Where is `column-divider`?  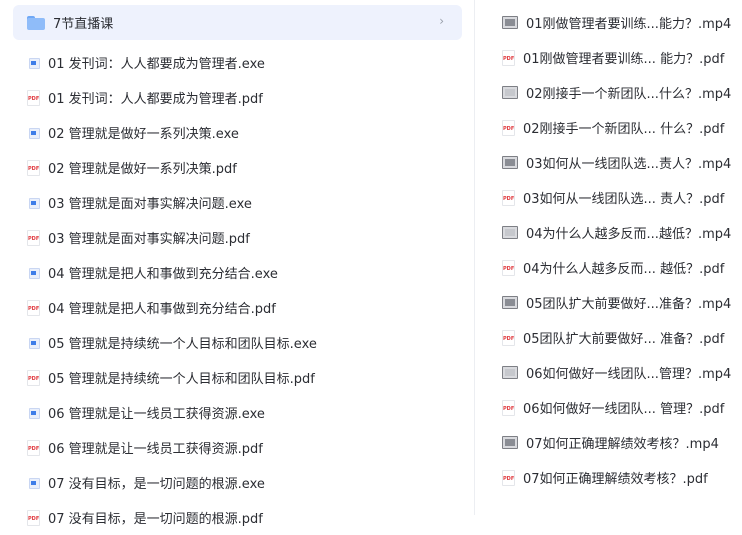 column-divider is located at coordinates (474, 257).